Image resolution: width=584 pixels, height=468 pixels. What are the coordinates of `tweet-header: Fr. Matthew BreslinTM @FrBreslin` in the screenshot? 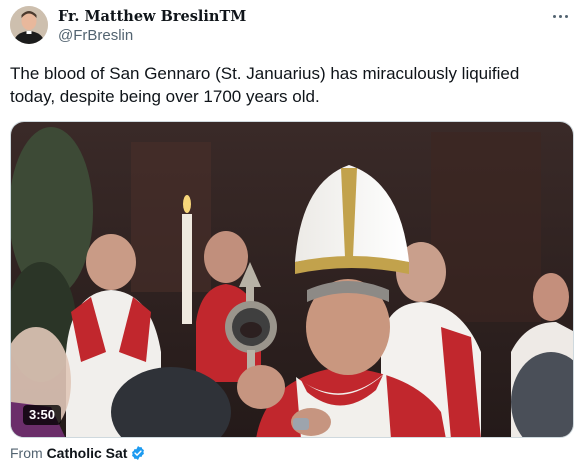 It's located at (292, 27).